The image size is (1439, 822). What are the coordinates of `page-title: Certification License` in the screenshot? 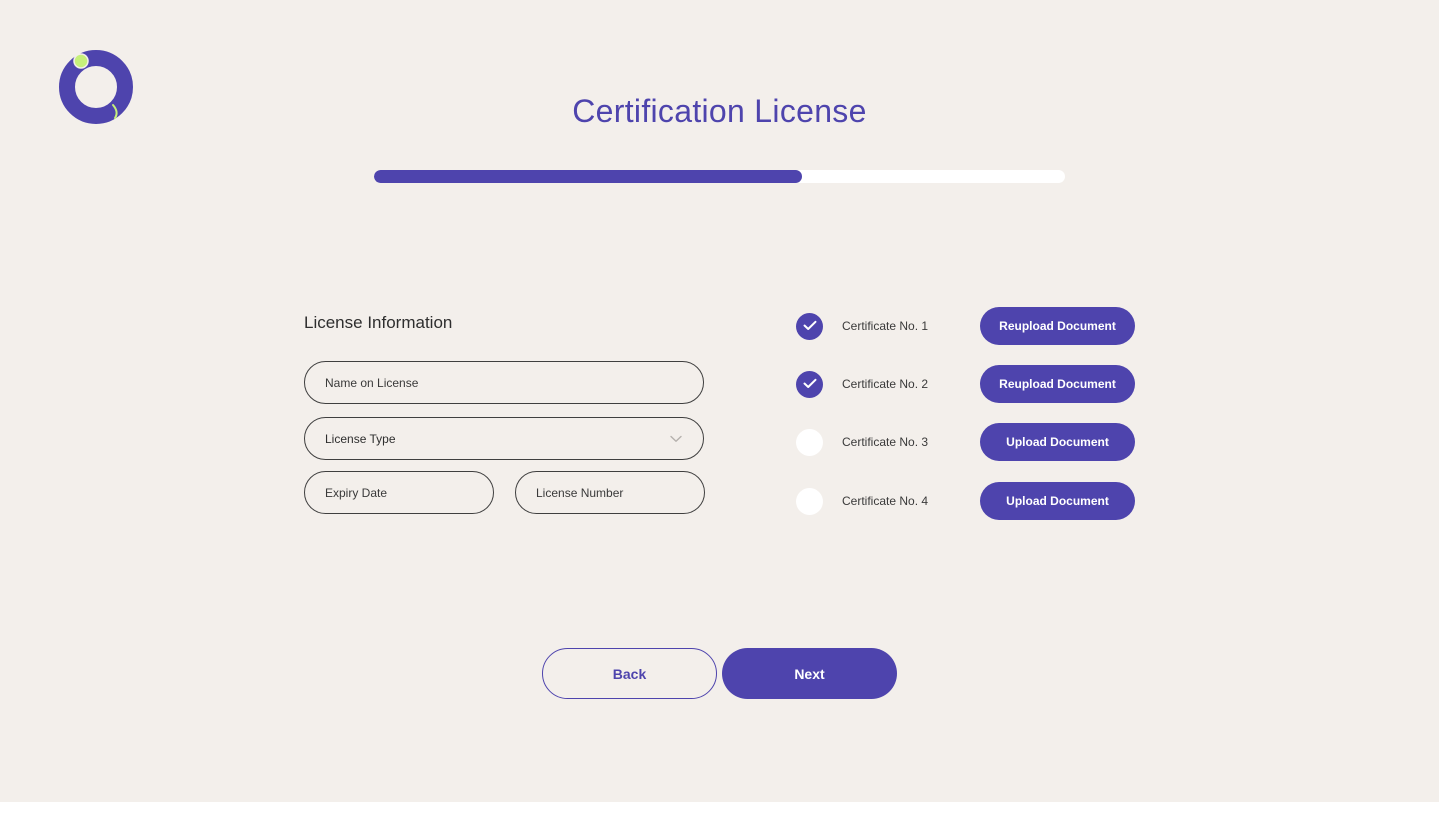 It's located at (719, 111).